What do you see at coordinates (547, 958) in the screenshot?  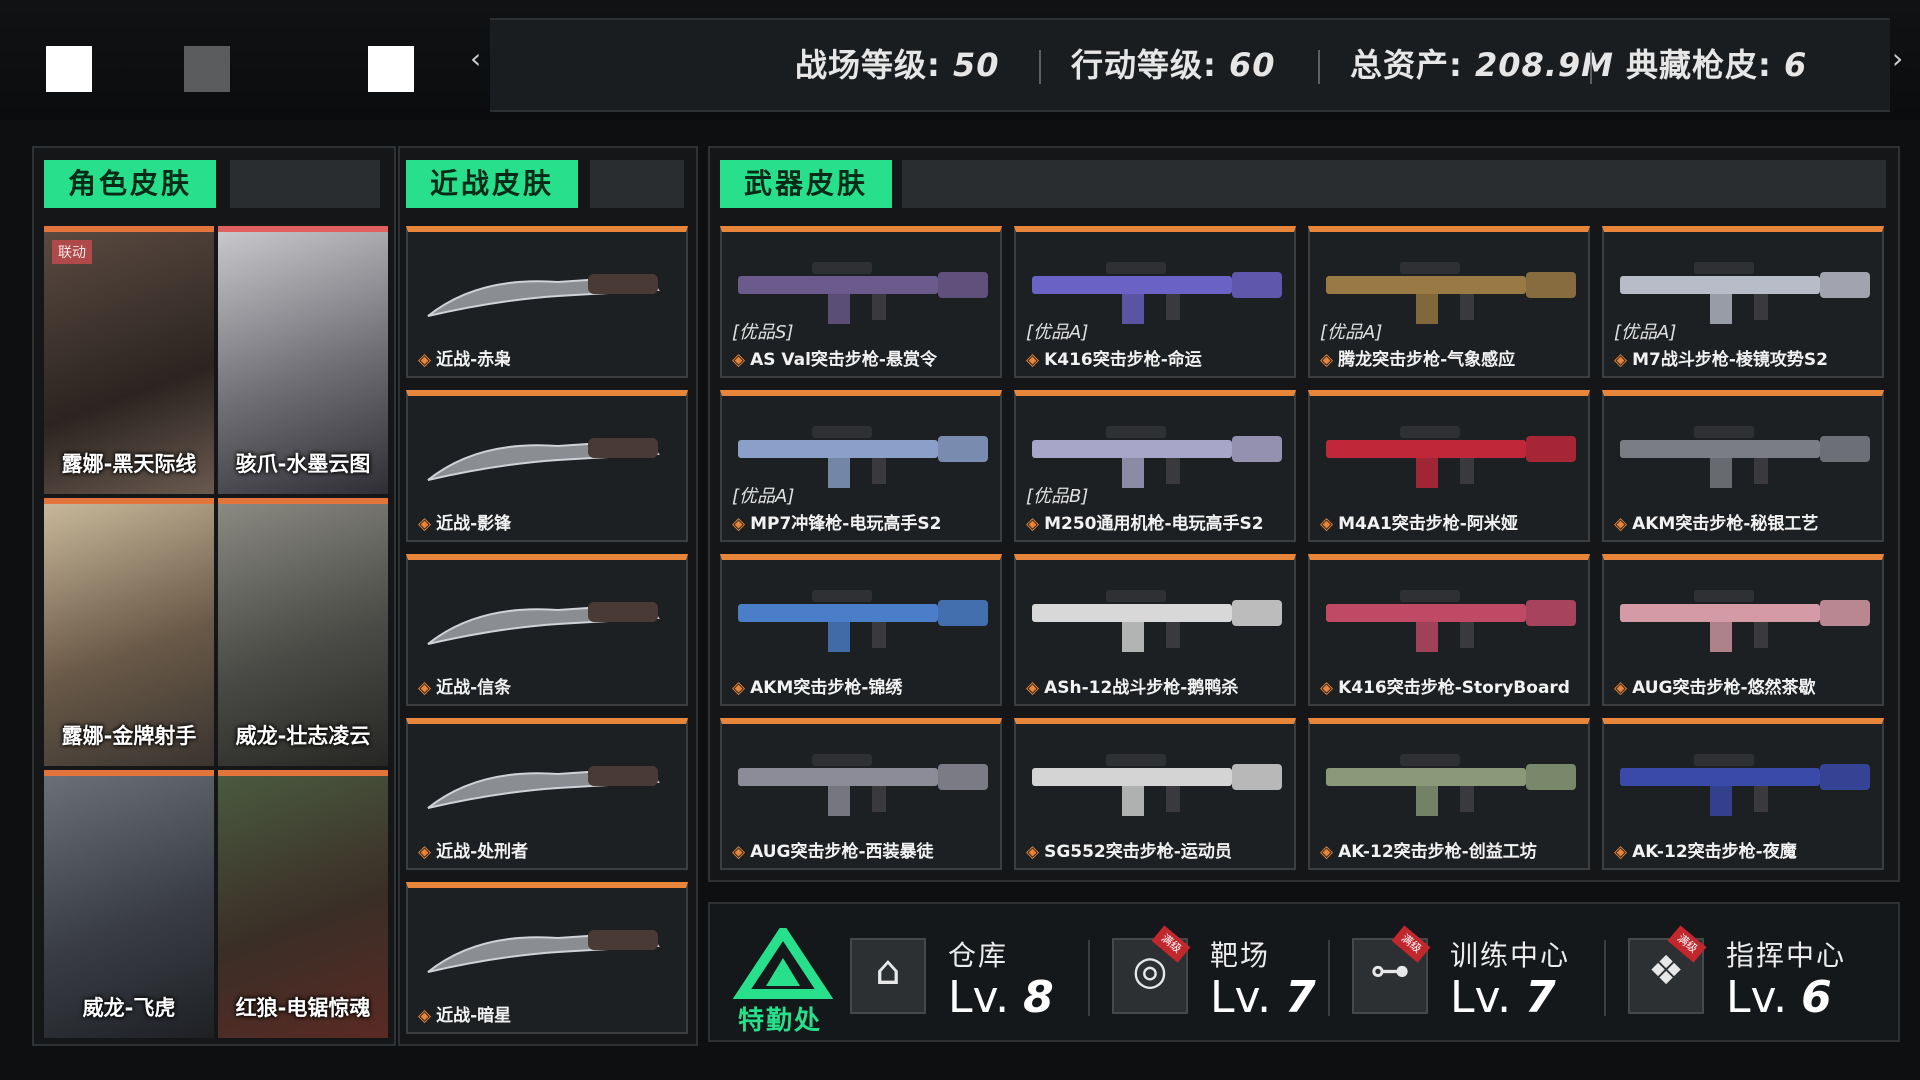 I see `melee-skin-card: 近战-暗星` at bounding box center [547, 958].